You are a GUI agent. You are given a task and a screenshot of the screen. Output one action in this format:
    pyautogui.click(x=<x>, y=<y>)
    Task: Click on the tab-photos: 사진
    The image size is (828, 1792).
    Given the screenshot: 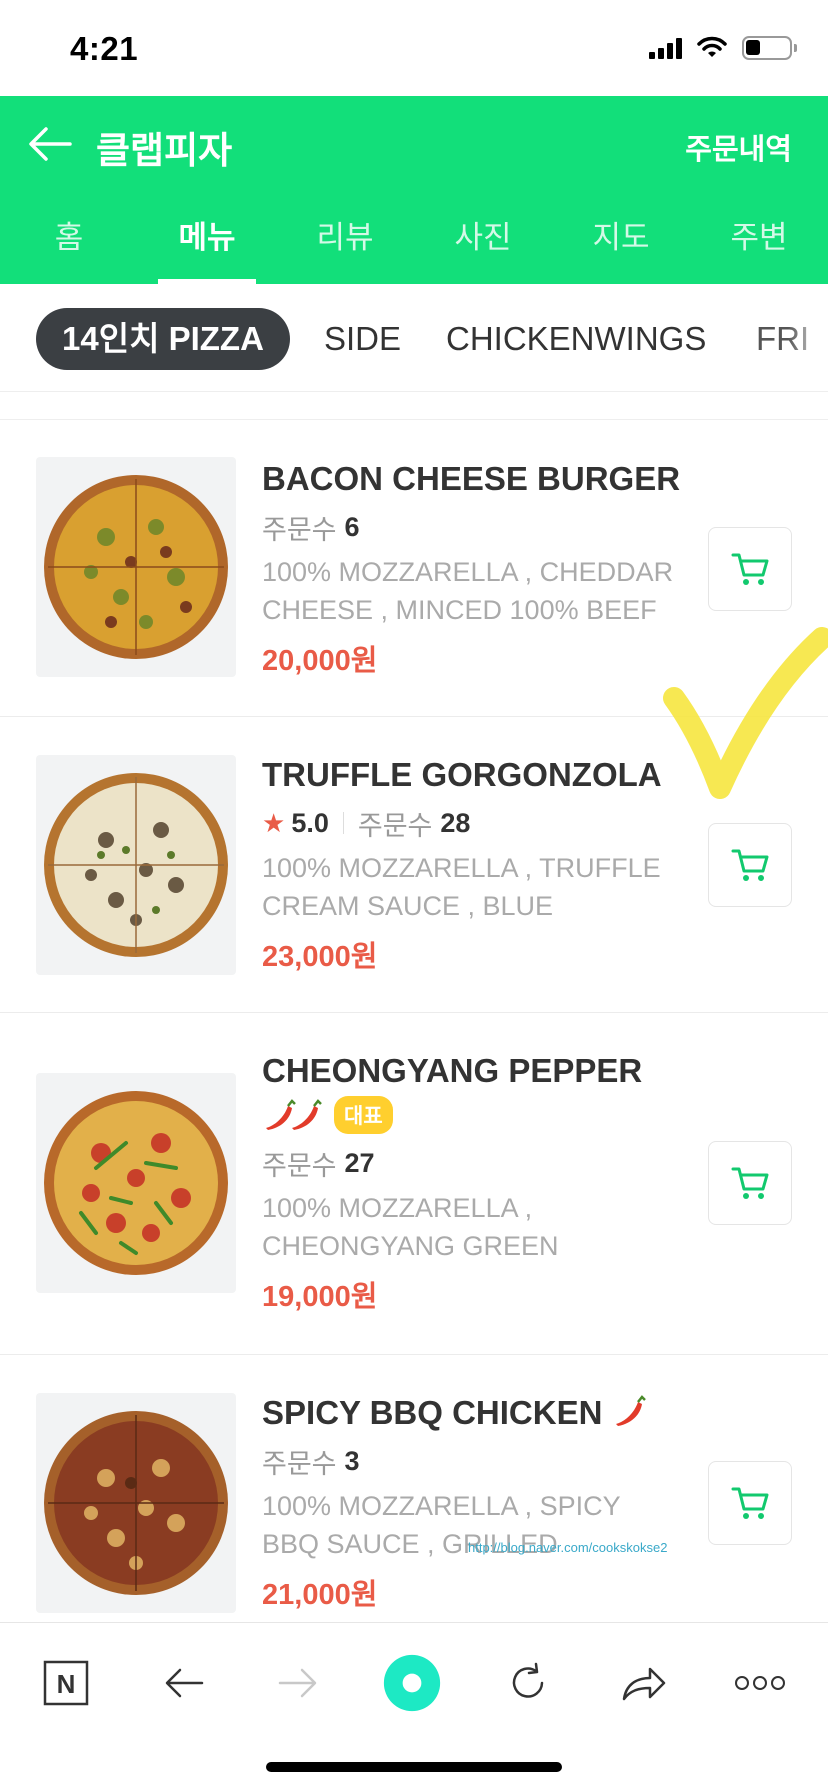 What is the action you would take?
    pyautogui.click(x=483, y=238)
    